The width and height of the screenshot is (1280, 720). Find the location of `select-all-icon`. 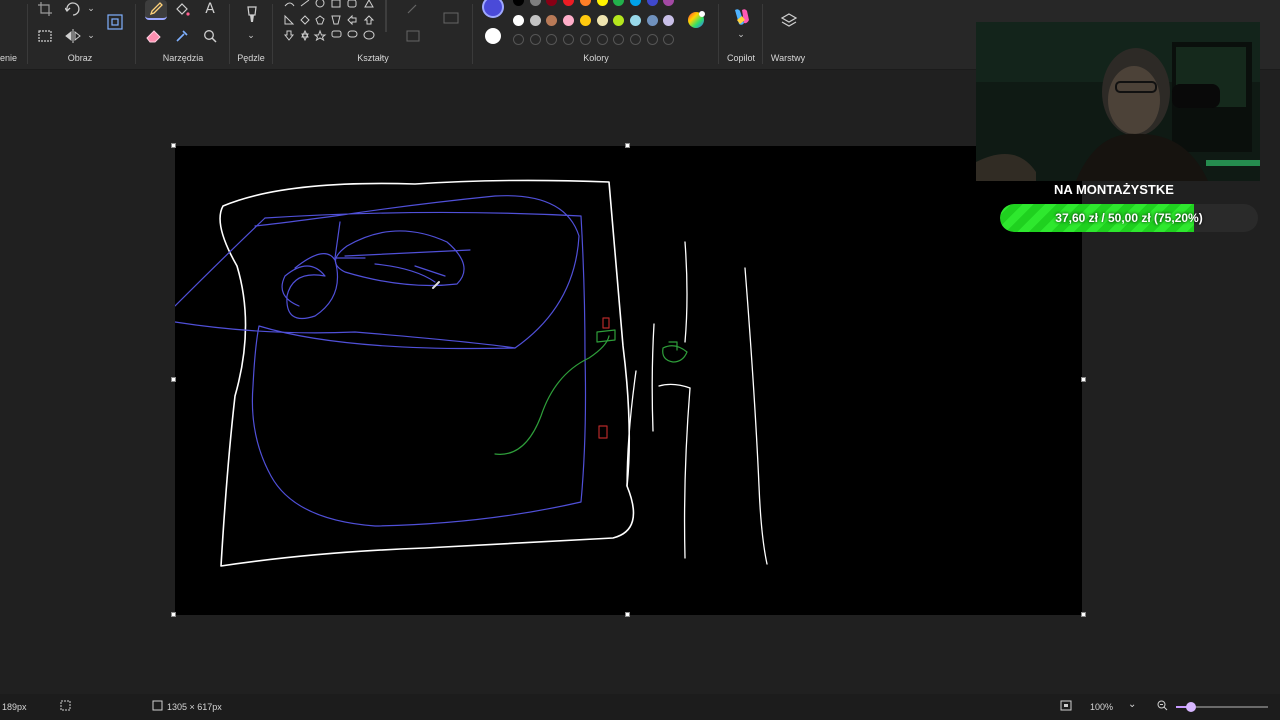

select-all-icon is located at coordinates (45, 36).